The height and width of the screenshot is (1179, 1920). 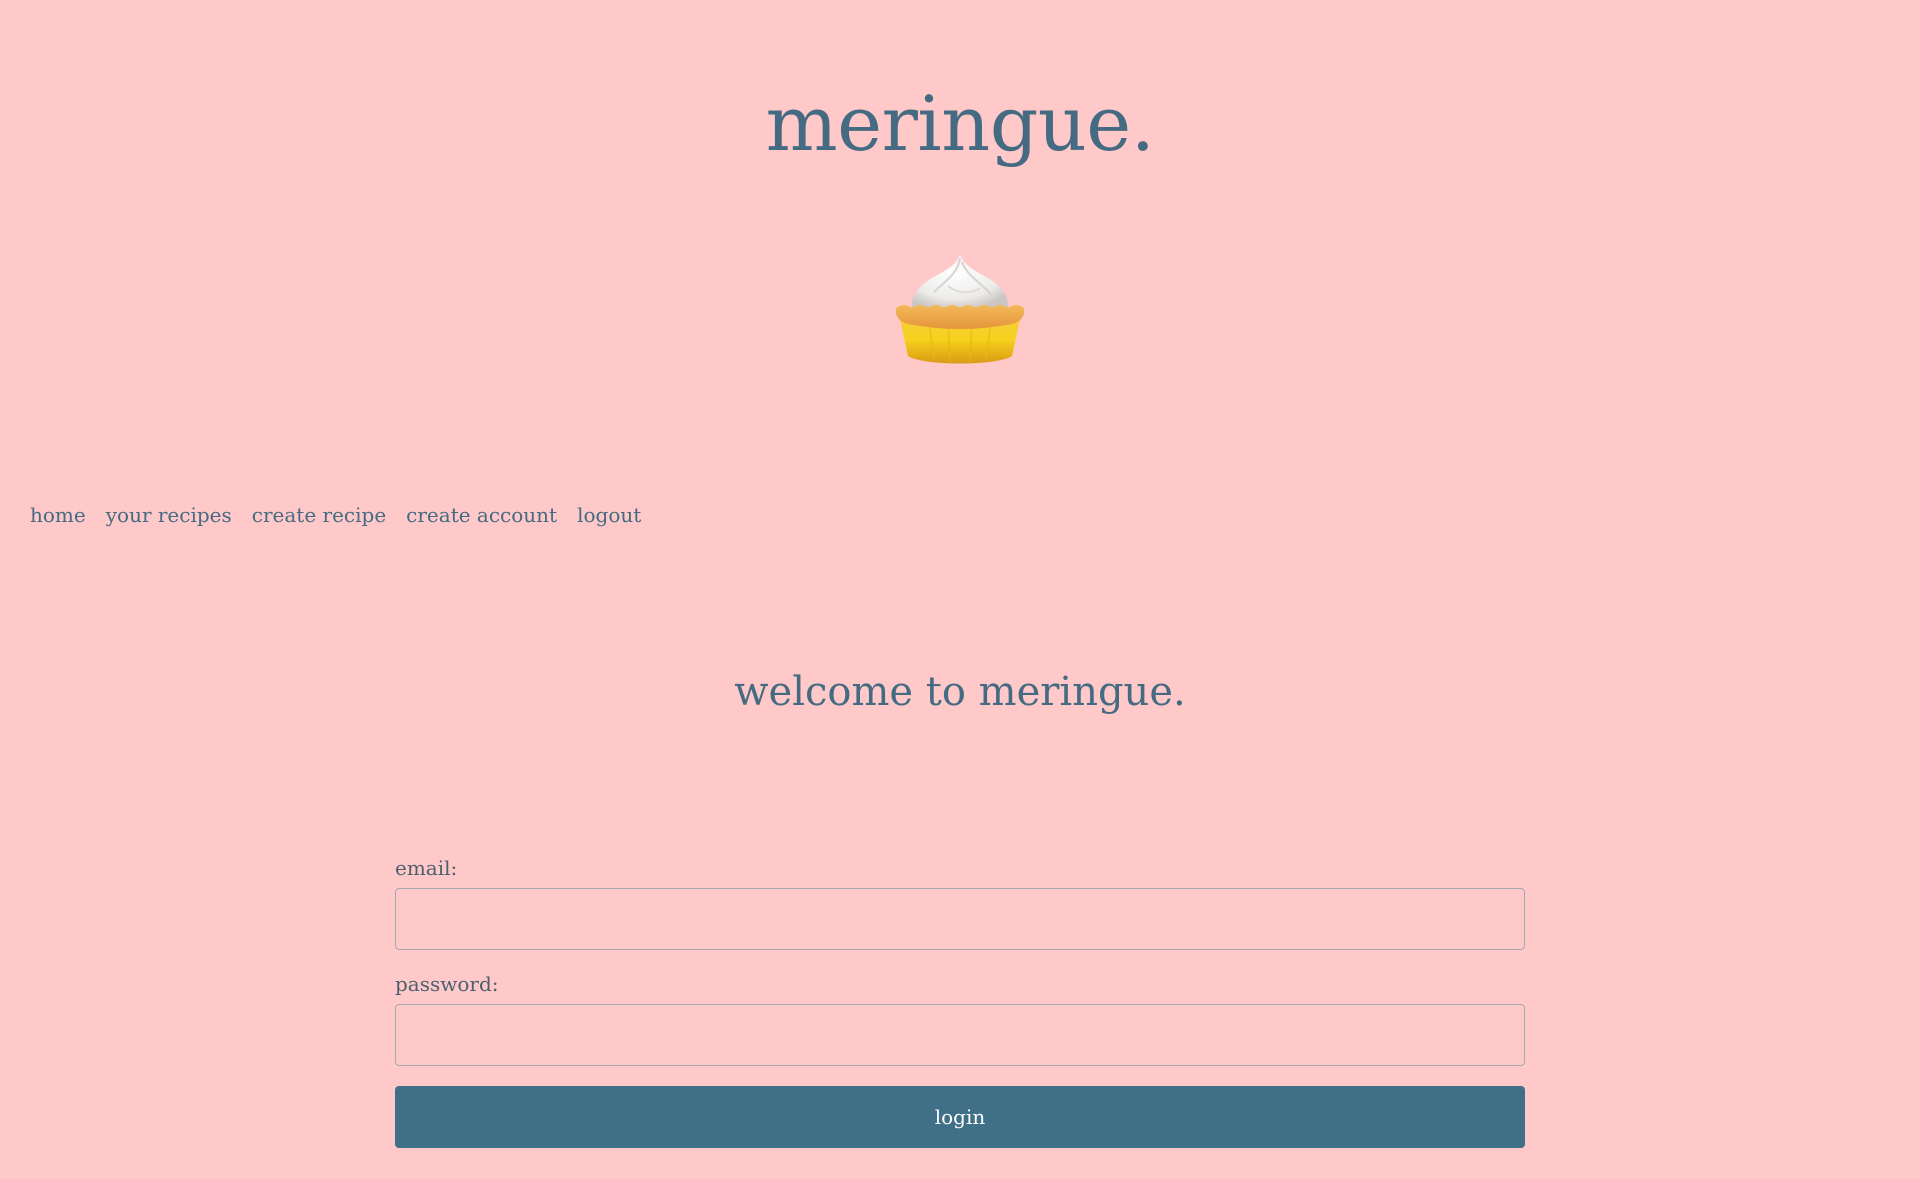 I want to click on nav-home-link: home, so click(x=58, y=515).